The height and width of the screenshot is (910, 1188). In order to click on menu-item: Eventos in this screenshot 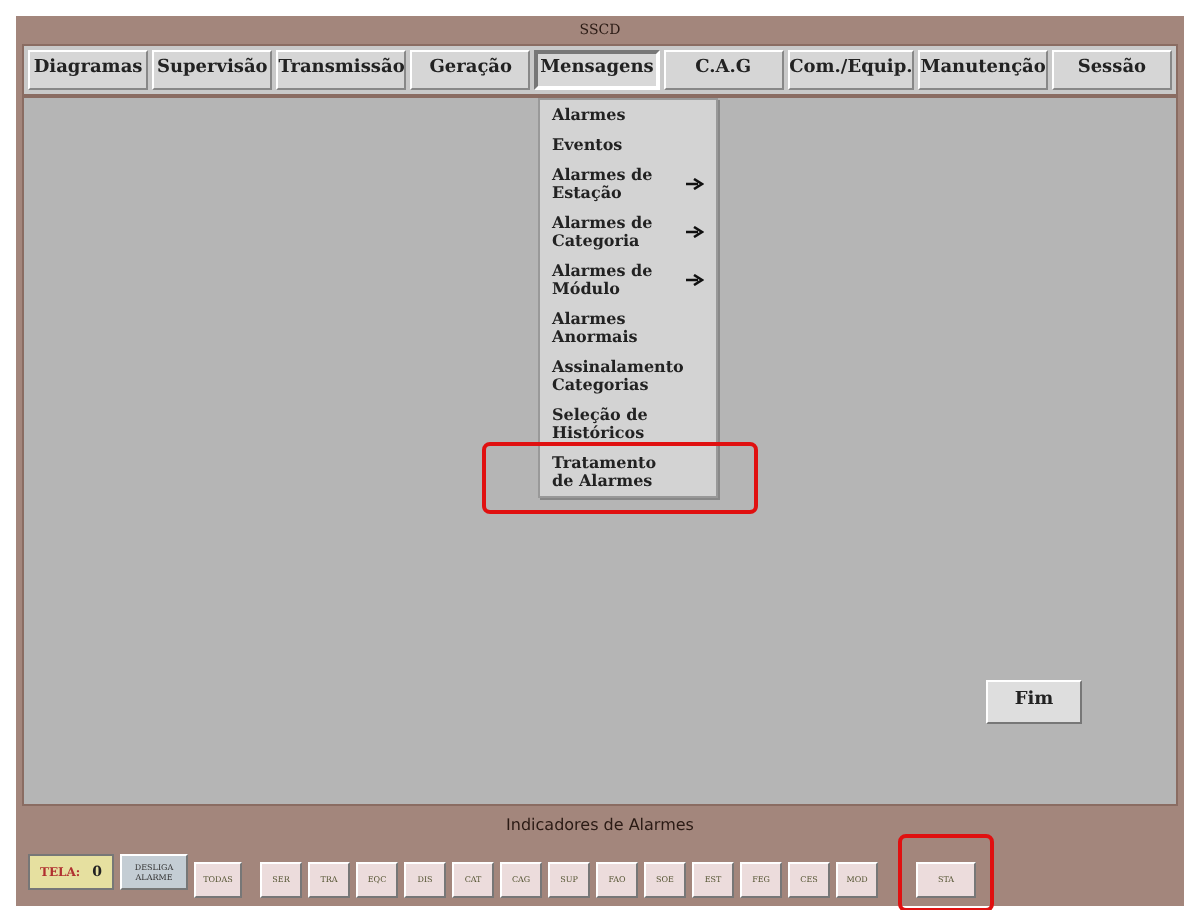, I will do `click(628, 144)`.